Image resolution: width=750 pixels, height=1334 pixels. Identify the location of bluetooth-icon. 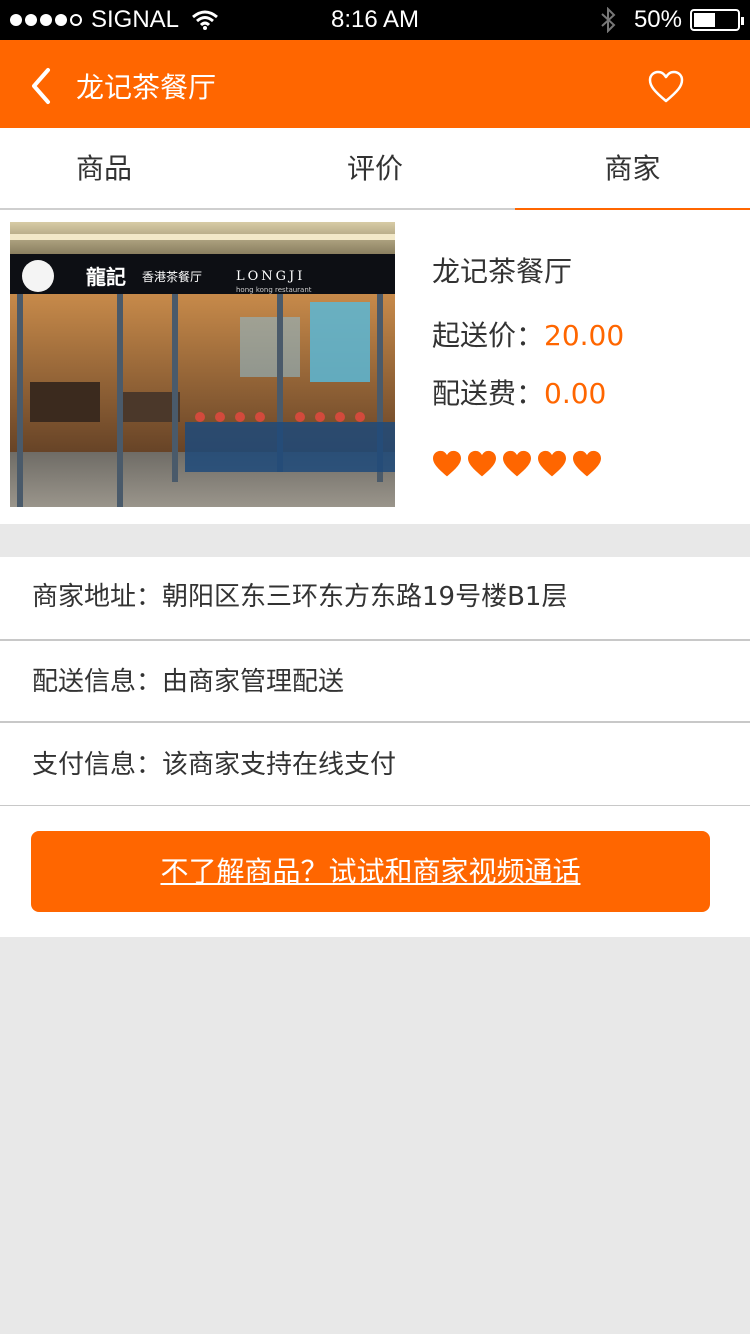
(608, 20).